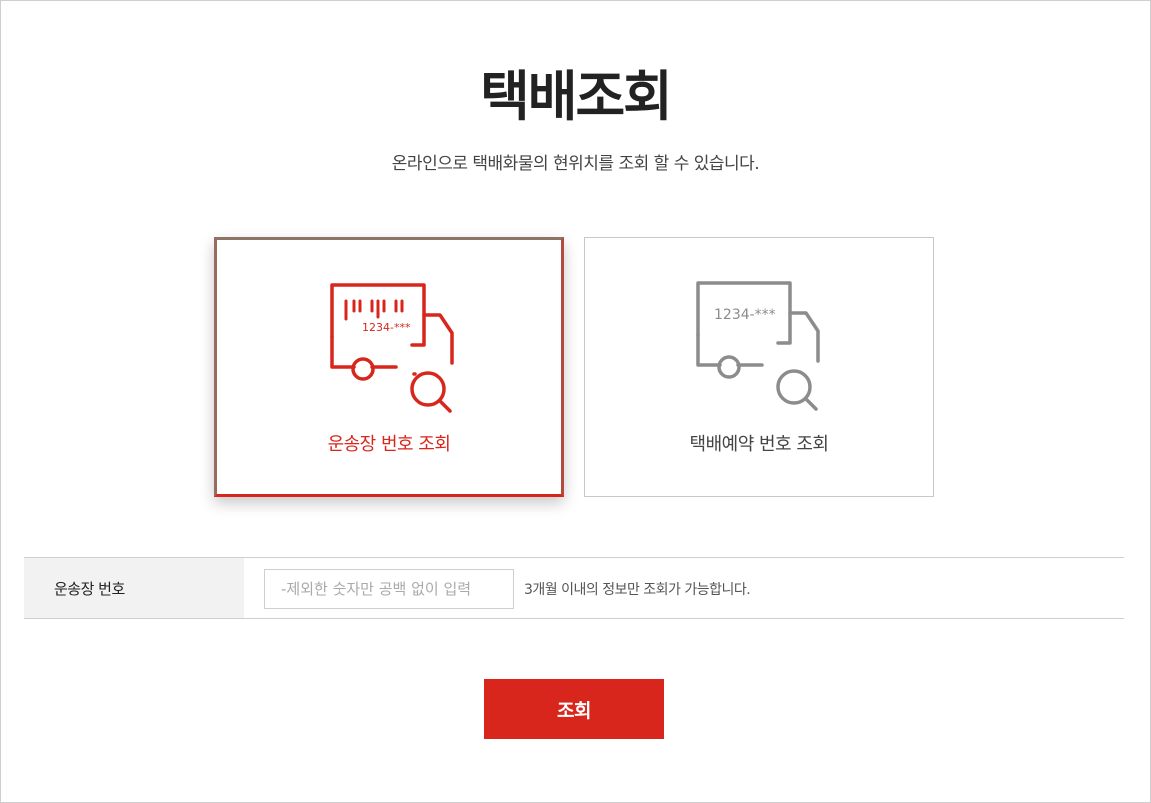 This screenshot has height=803, width=1151. Describe the element at coordinates (637, 590) in the screenshot. I see `search-period-note: 3개월 이내의 정보만 조회가 가능합니다.` at that location.